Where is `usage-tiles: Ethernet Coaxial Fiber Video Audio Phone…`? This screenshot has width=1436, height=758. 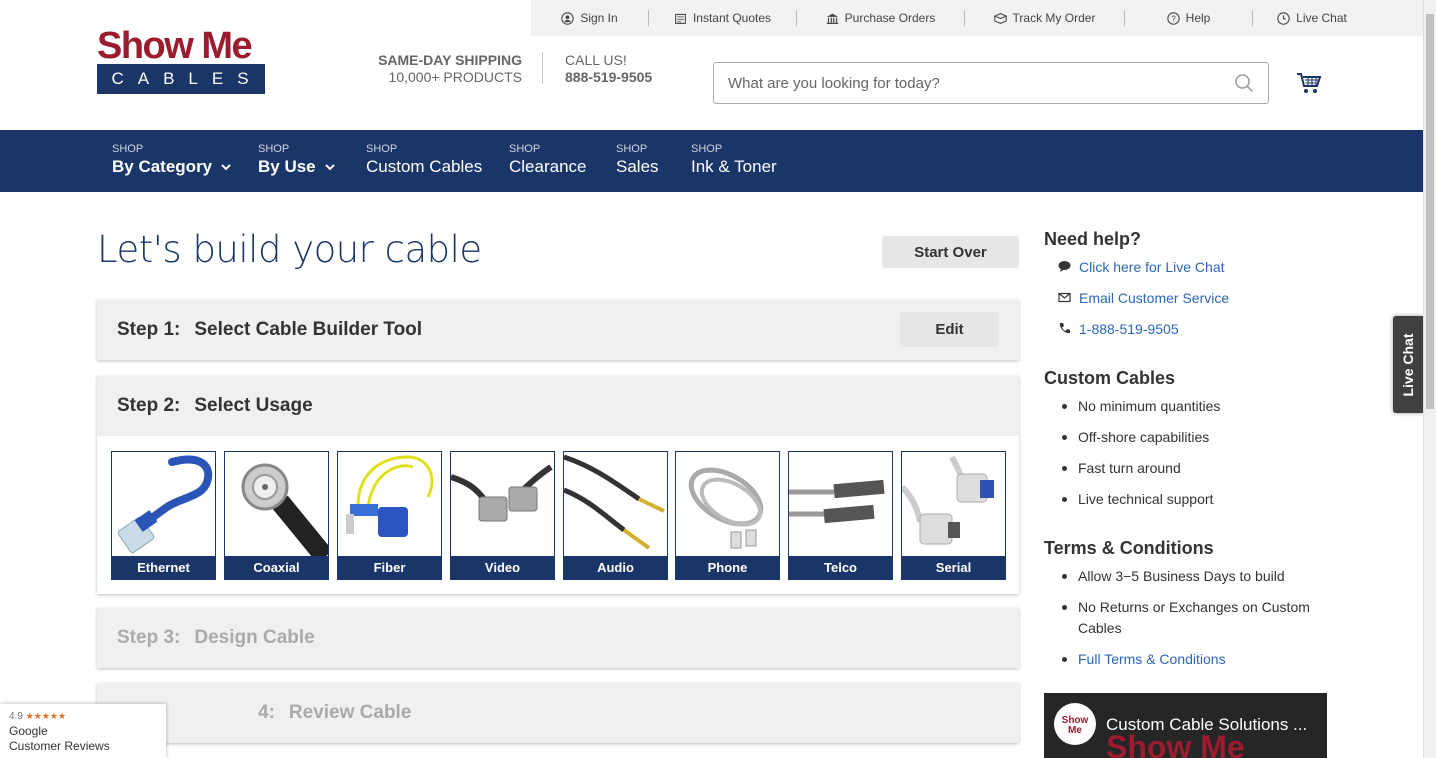 usage-tiles: Ethernet Coaxial Fiber Video Audio Phone… is located at coordinates (558, 515).